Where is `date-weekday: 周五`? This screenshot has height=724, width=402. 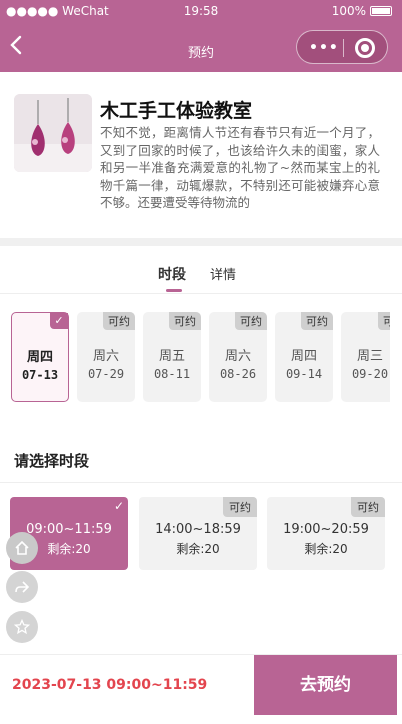
date-weekday: 周五 is located at coordinates (171, 356).